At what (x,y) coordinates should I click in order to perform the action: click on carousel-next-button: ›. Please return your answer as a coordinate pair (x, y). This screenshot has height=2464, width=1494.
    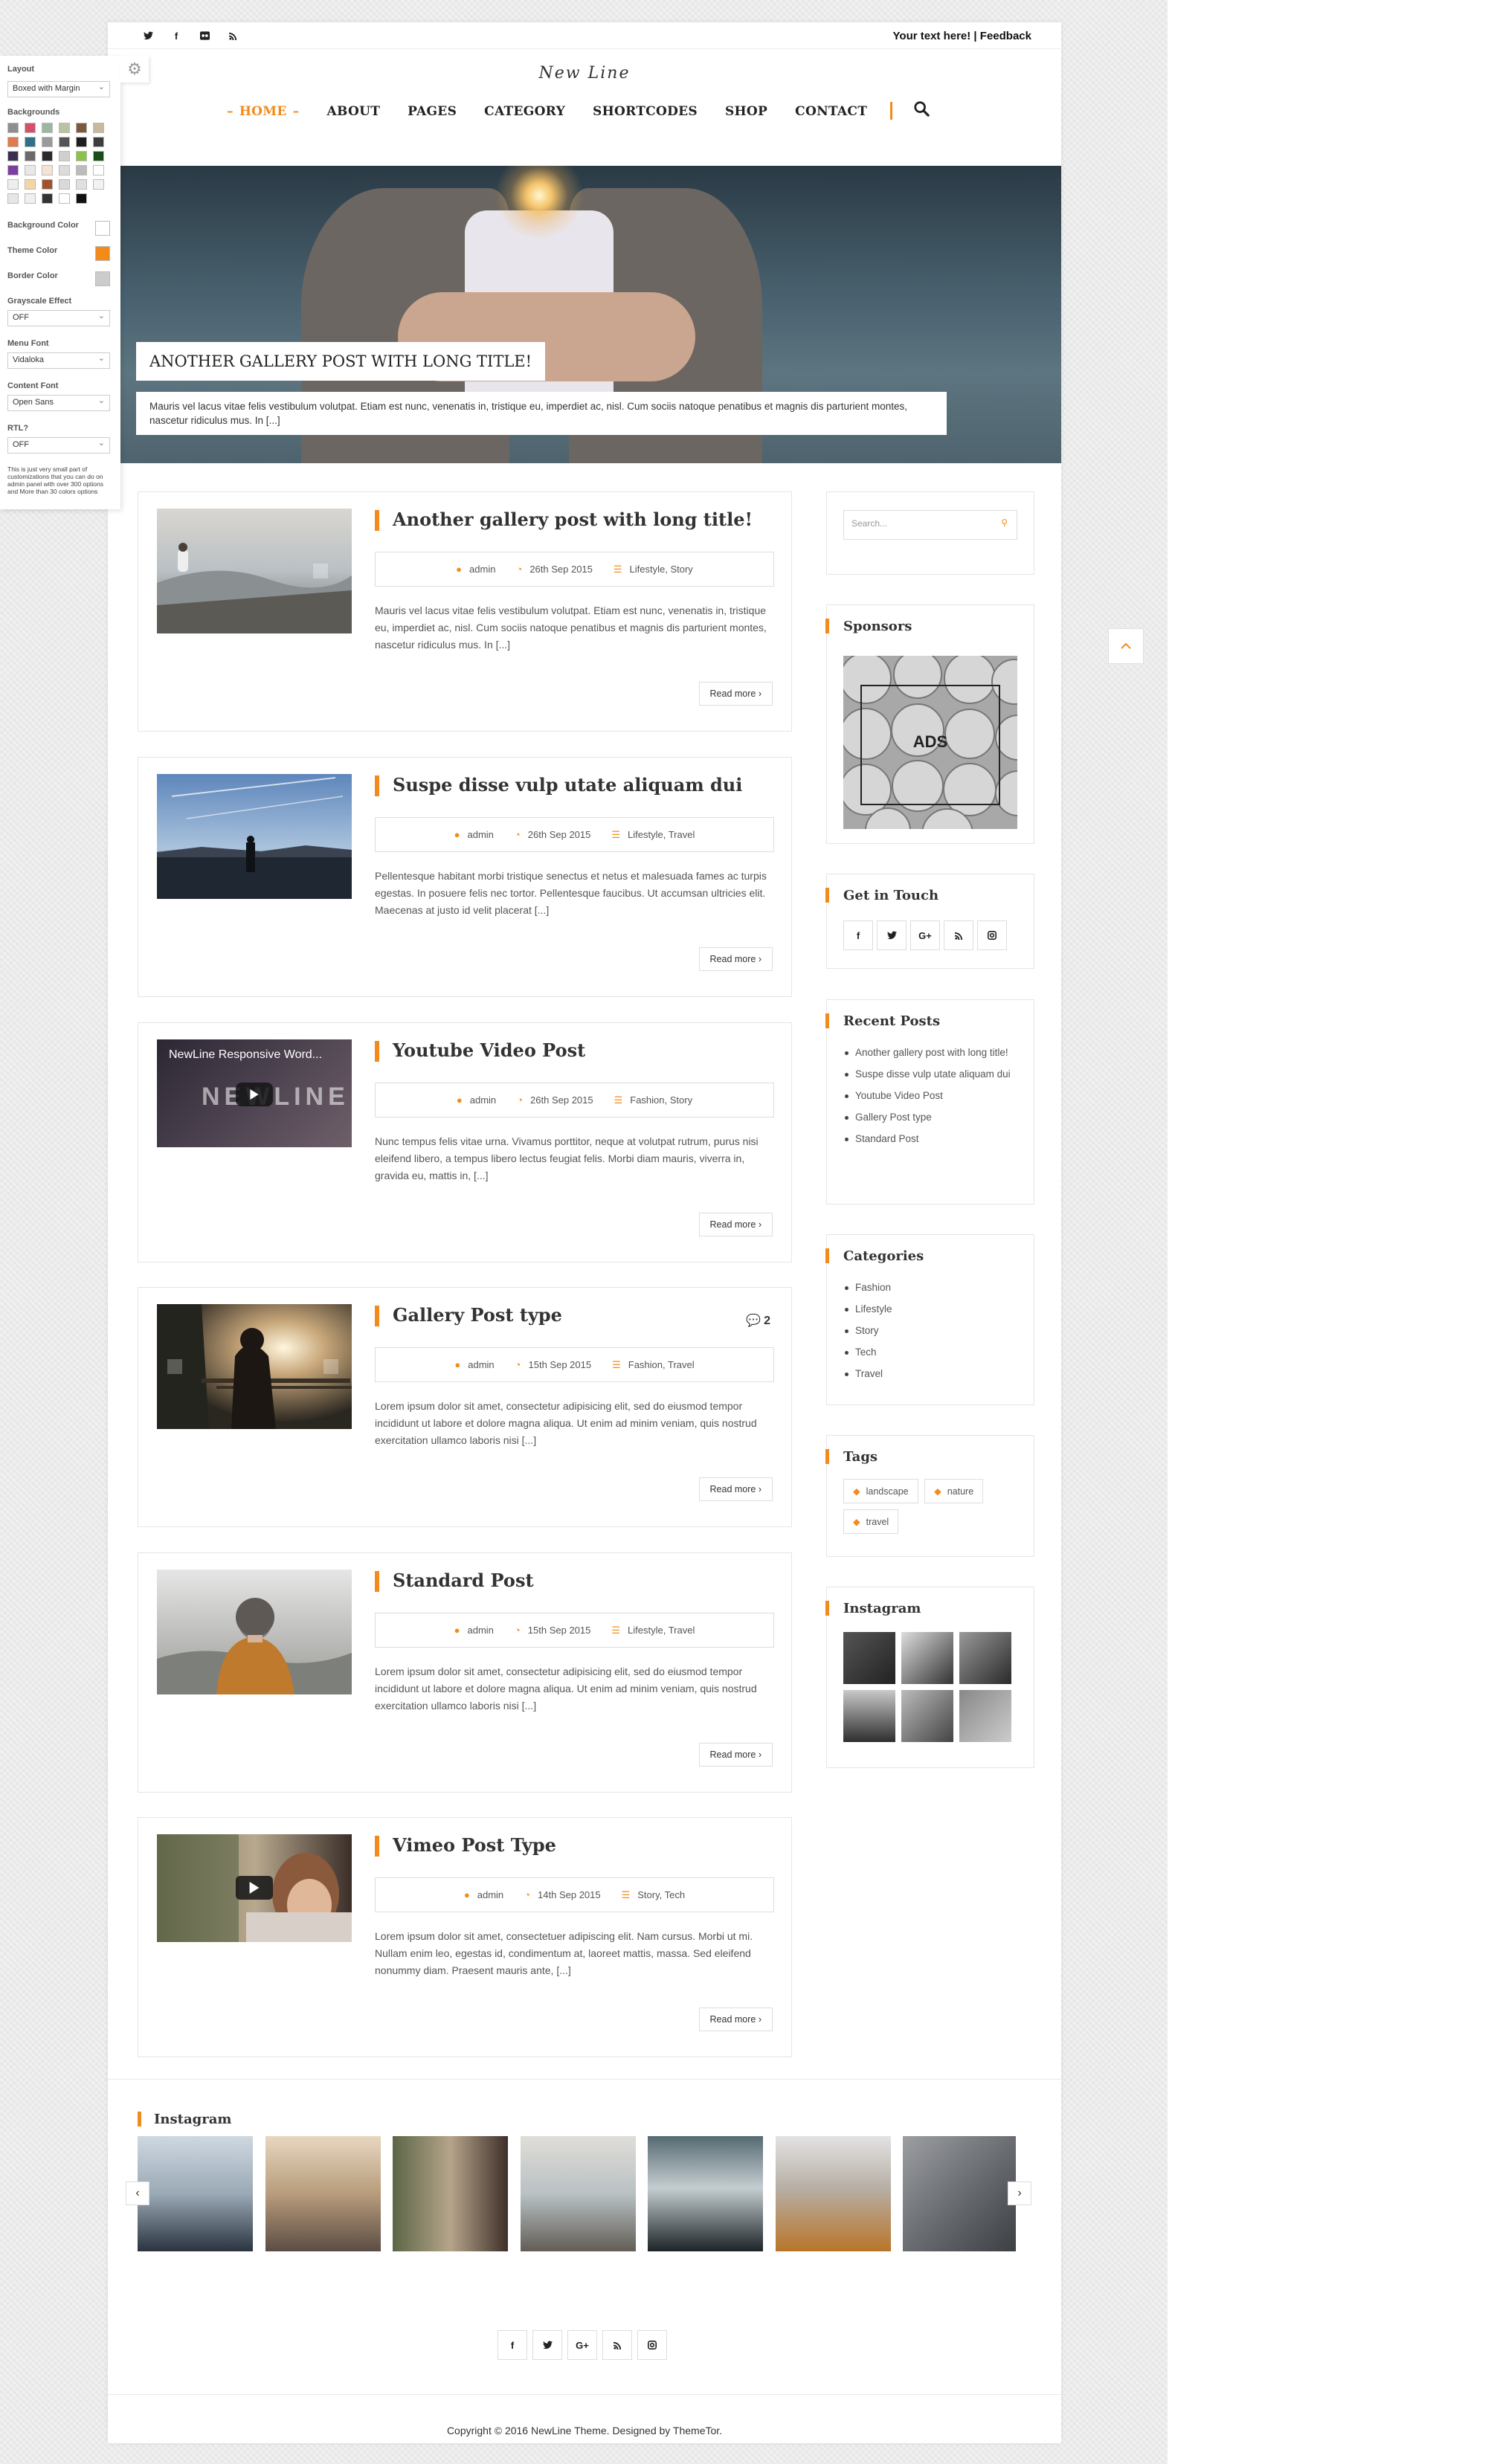
    Looking at the image, I should click on (1020, 2193).